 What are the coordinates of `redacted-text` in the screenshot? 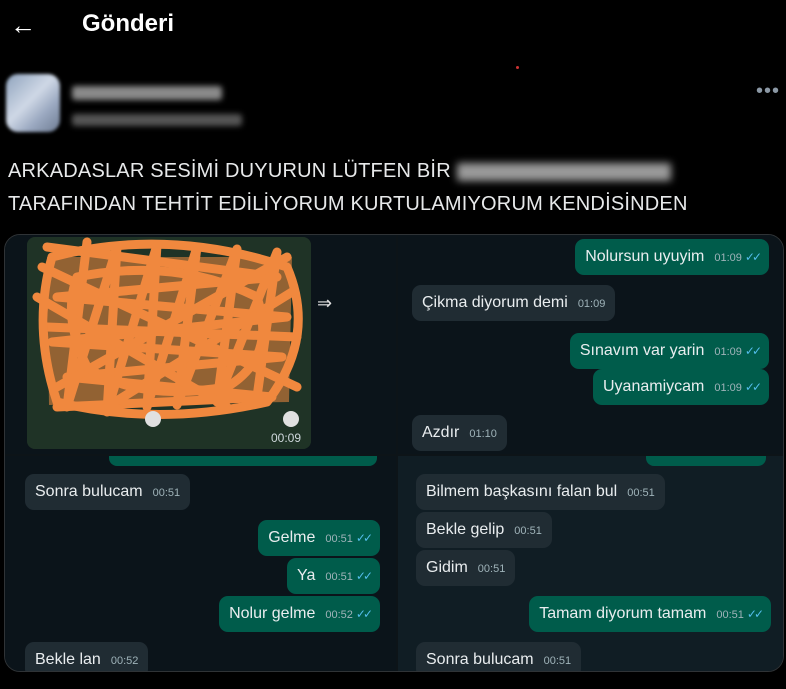 It's located at (563, 171).